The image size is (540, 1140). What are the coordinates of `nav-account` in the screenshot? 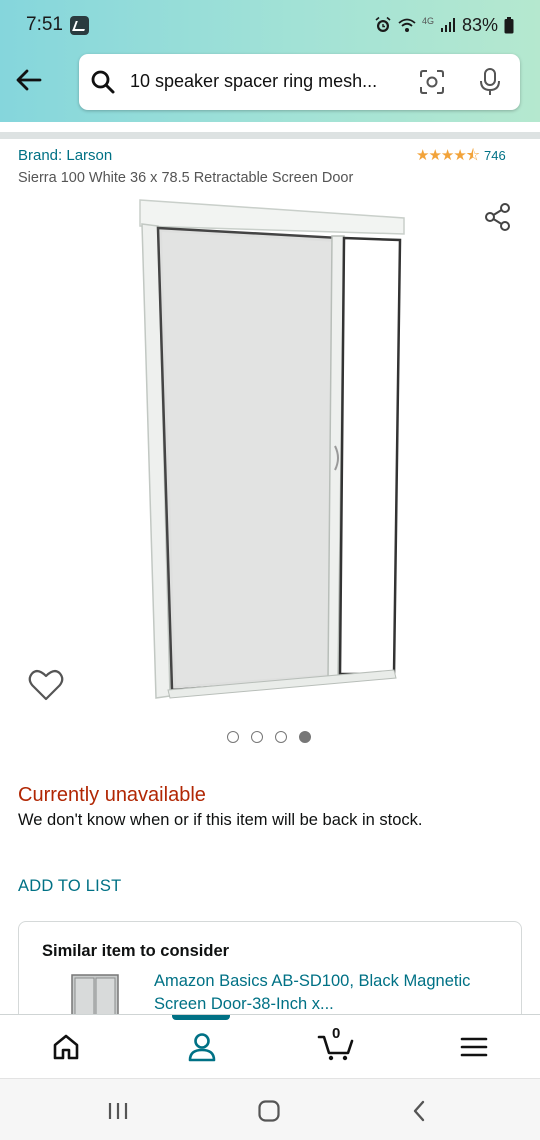 It's located at (202, 1047).